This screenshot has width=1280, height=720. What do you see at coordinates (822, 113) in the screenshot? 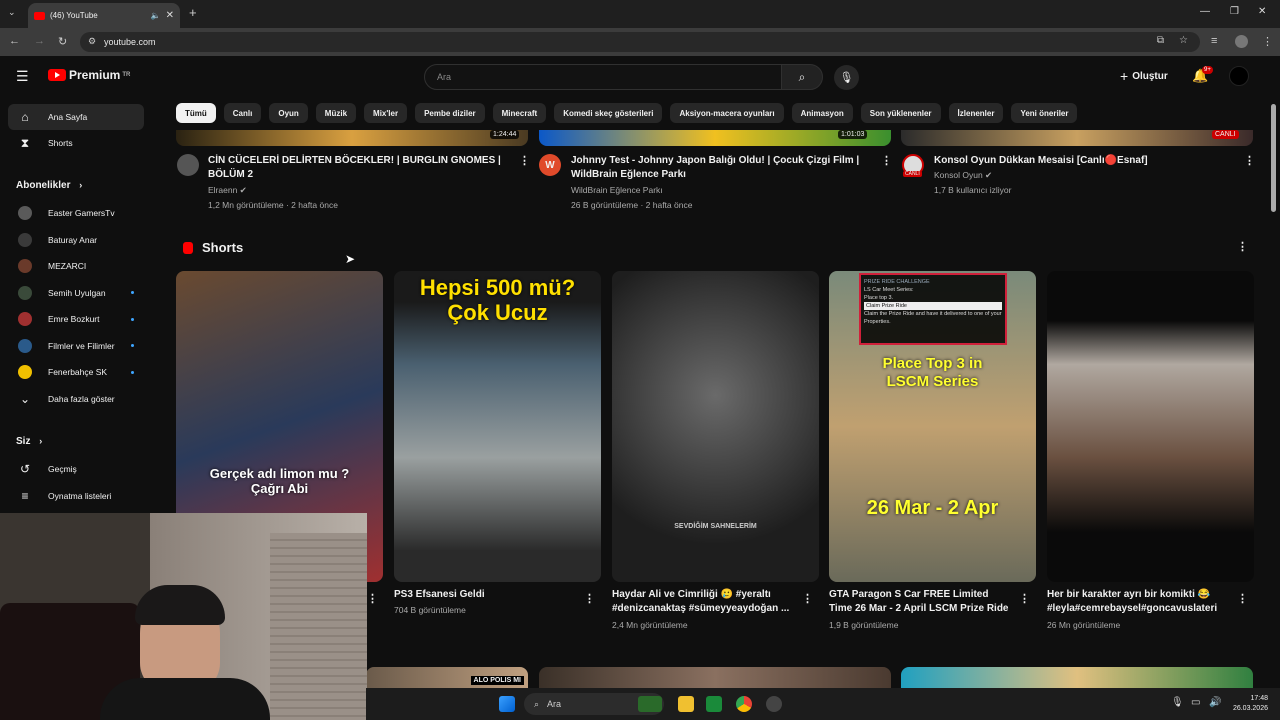
I see `chip-9: Animasyon` at bounding box center [822, 113].